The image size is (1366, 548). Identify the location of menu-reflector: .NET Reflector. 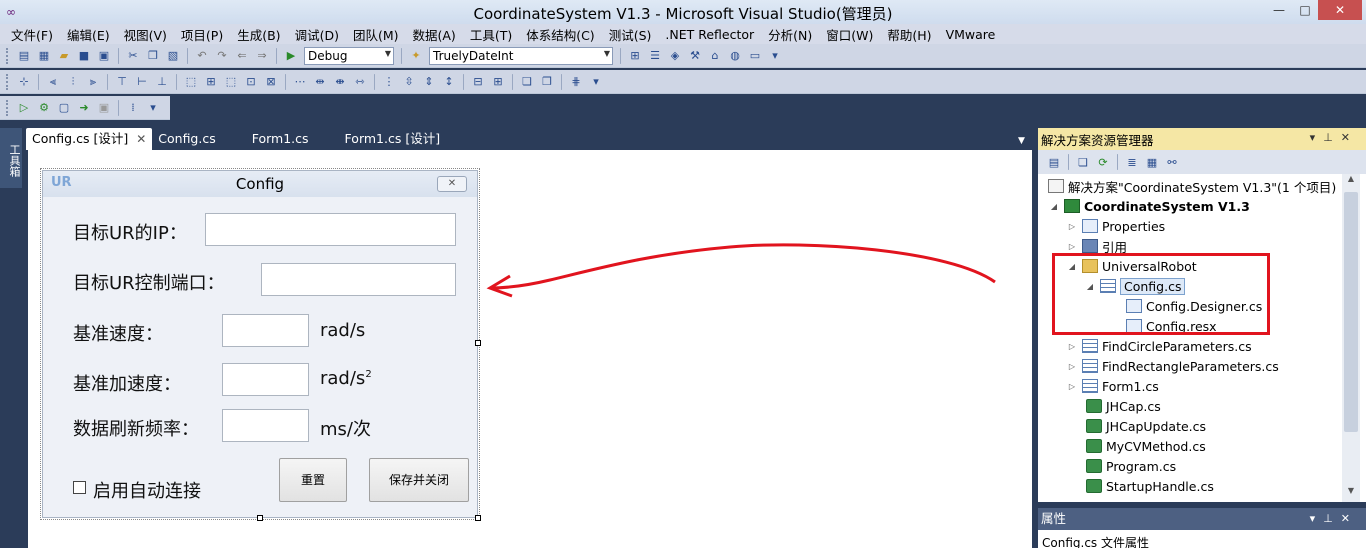
(709, 34).